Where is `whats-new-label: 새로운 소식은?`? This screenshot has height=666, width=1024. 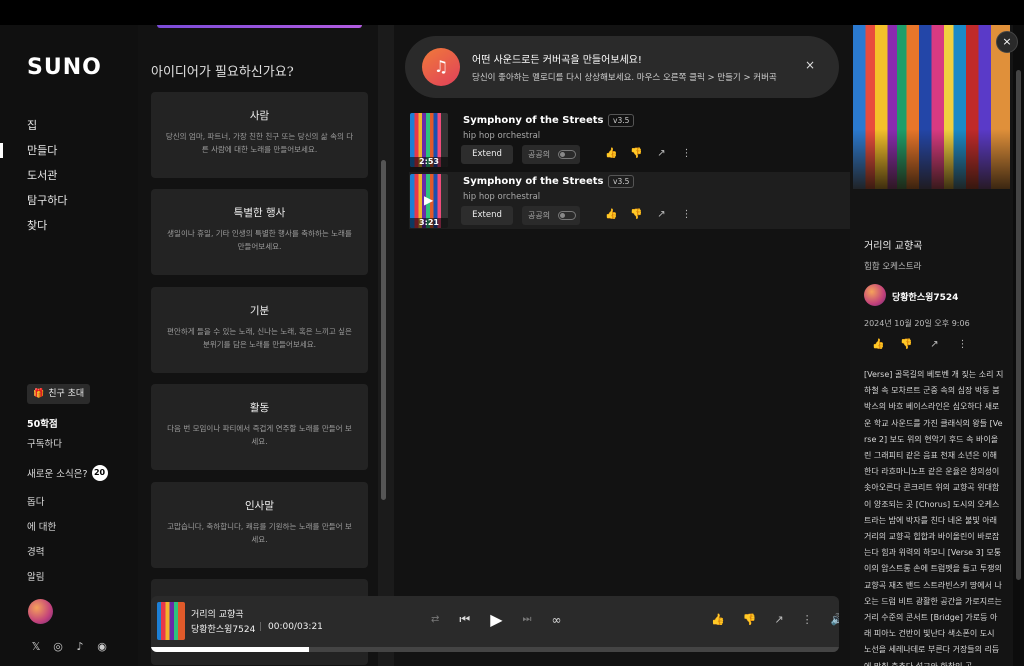
whats-new-label: 새로운 소식은? is located at coordinates (57, 474).